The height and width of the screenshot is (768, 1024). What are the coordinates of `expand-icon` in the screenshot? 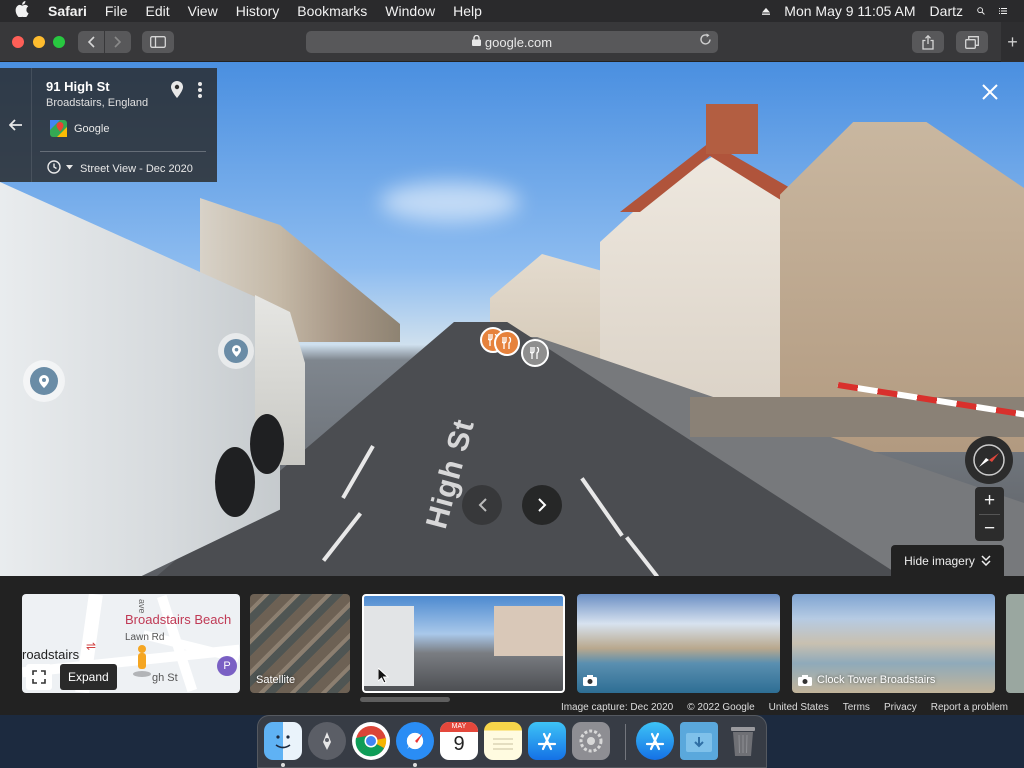 It's located at (39, 677).